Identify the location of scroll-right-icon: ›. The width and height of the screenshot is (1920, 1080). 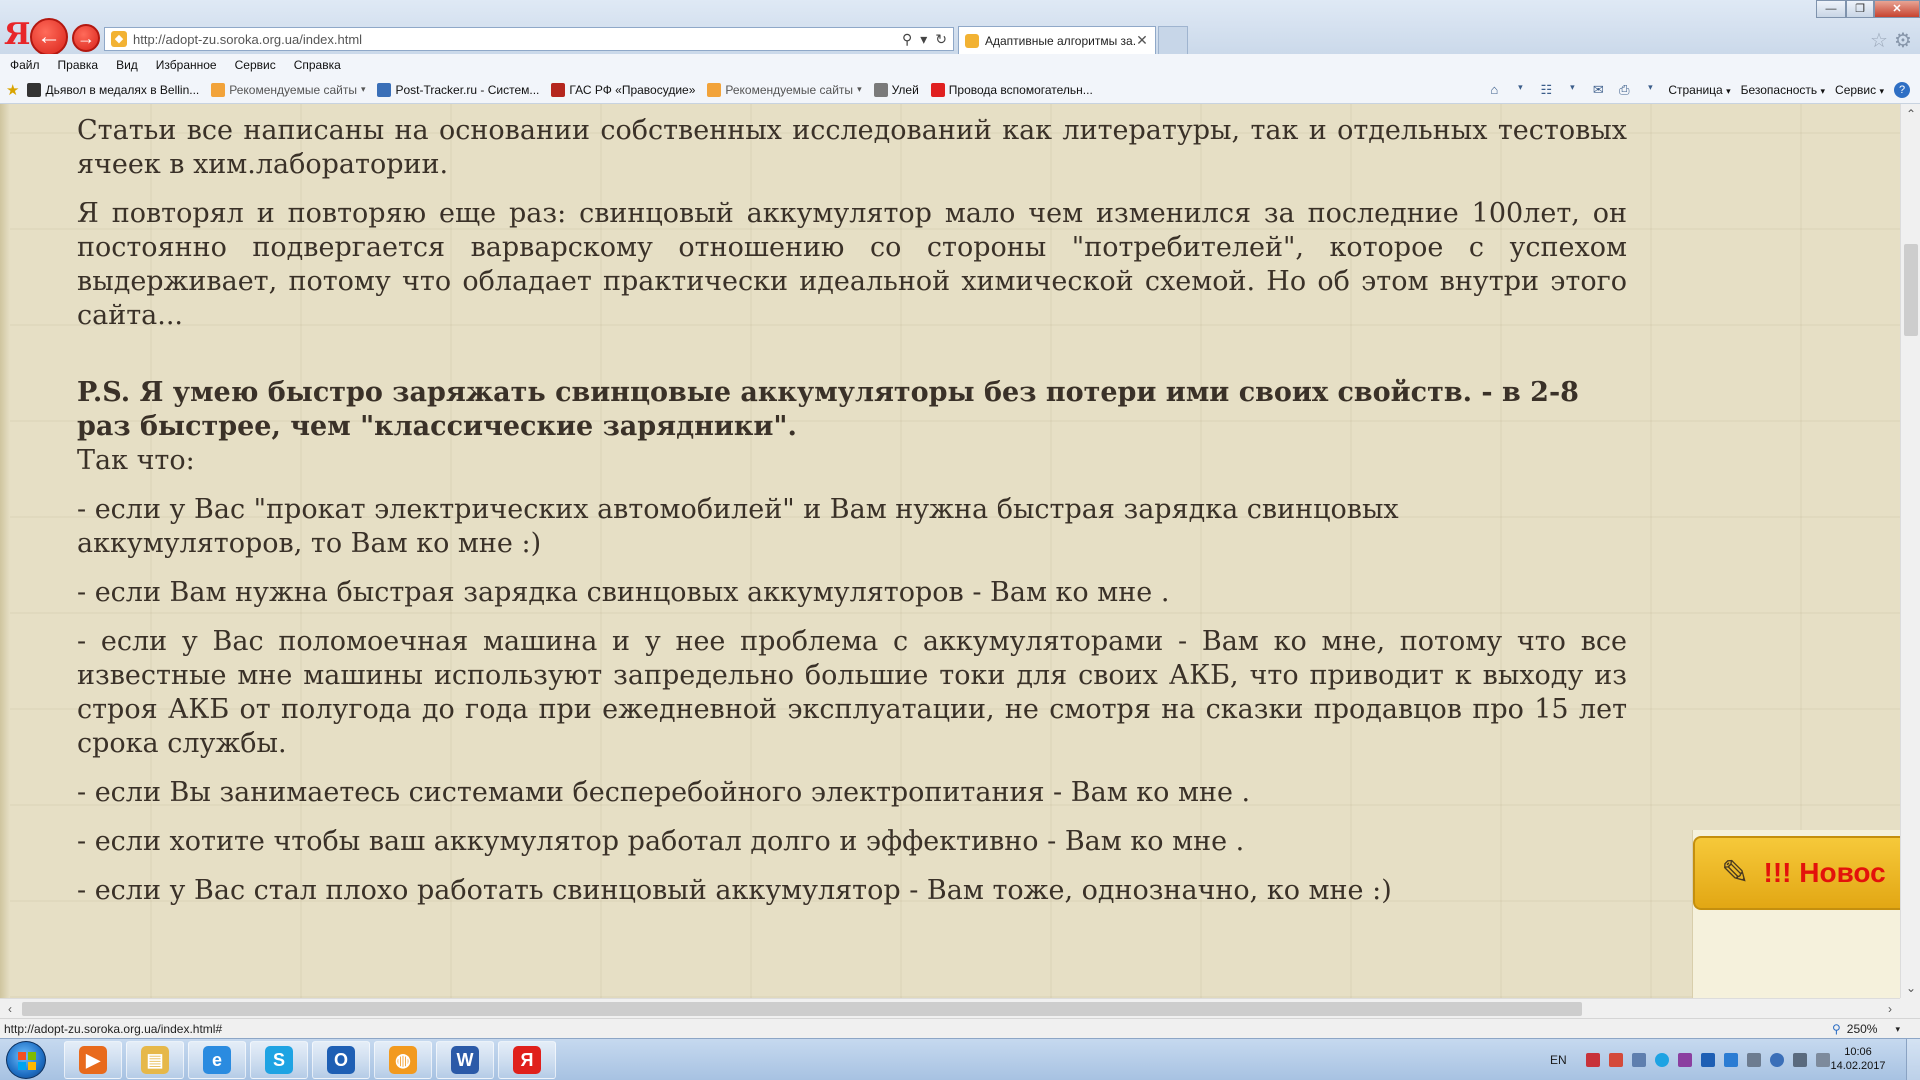
(1890, 1009).